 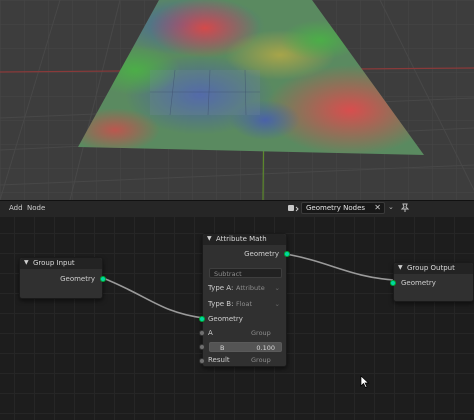 What do you see at coordinates (221, 288) in the screenshot?
I see `type-a-label: Type A:` at bounding box center [221, 288].